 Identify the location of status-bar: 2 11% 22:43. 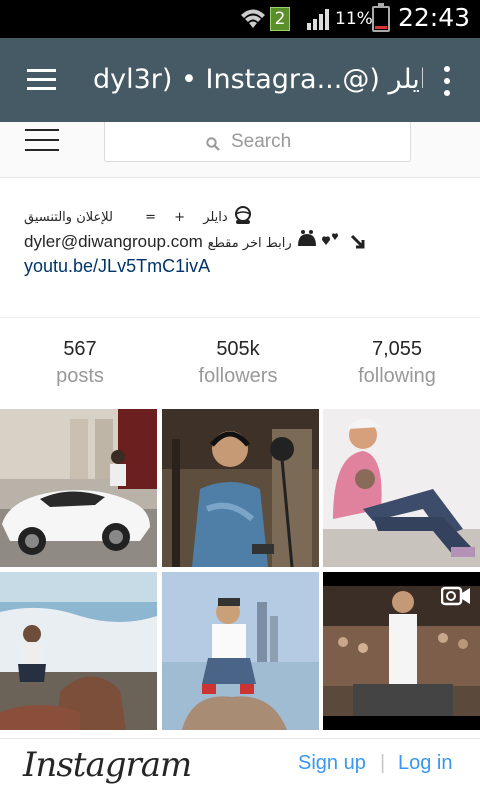
(240, 19).